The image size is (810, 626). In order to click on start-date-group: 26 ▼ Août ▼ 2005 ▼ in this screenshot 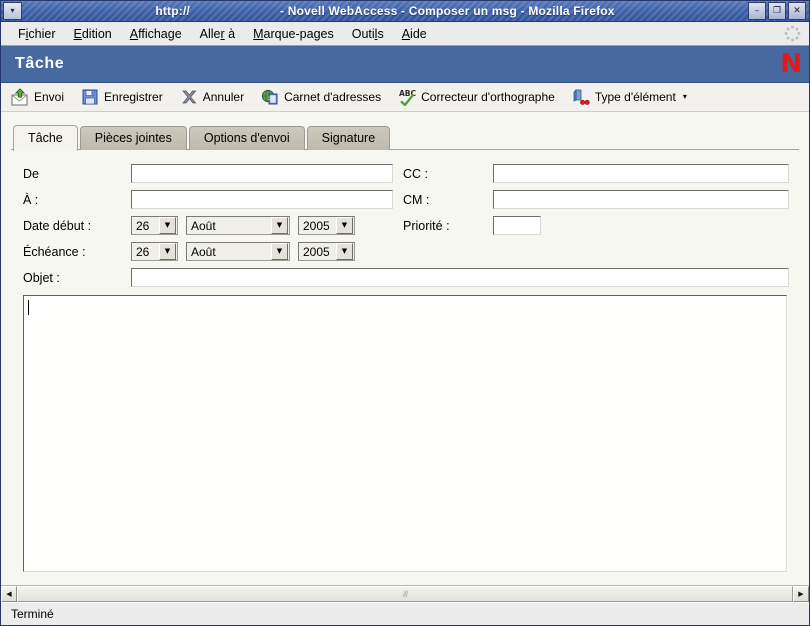, I will do `click(262, 225)`.